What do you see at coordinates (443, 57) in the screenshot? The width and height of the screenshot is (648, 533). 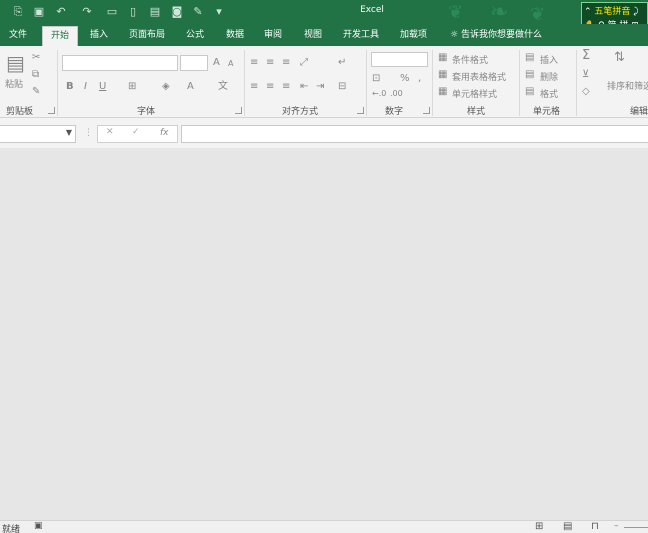 I see `conditional-format-icon: ▦` at bounding box center [443, 57].